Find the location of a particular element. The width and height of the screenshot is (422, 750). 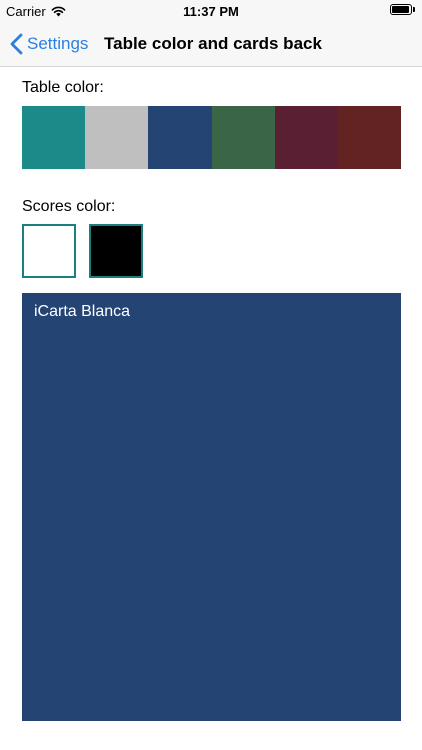

table-color-swatch-teal is located at coordinates (54, 137).